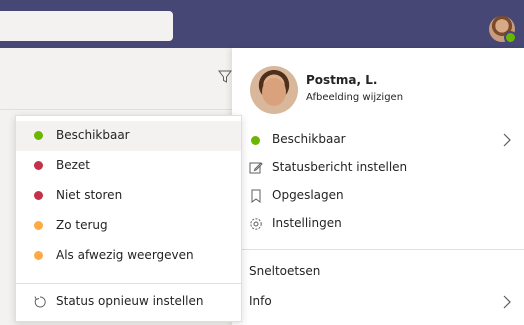 The height and width of the screenshot is (325, 524). Describe the element at coordinates (82, 225) in the screenshot. I see `status-option-label: Zo terug` at that location.